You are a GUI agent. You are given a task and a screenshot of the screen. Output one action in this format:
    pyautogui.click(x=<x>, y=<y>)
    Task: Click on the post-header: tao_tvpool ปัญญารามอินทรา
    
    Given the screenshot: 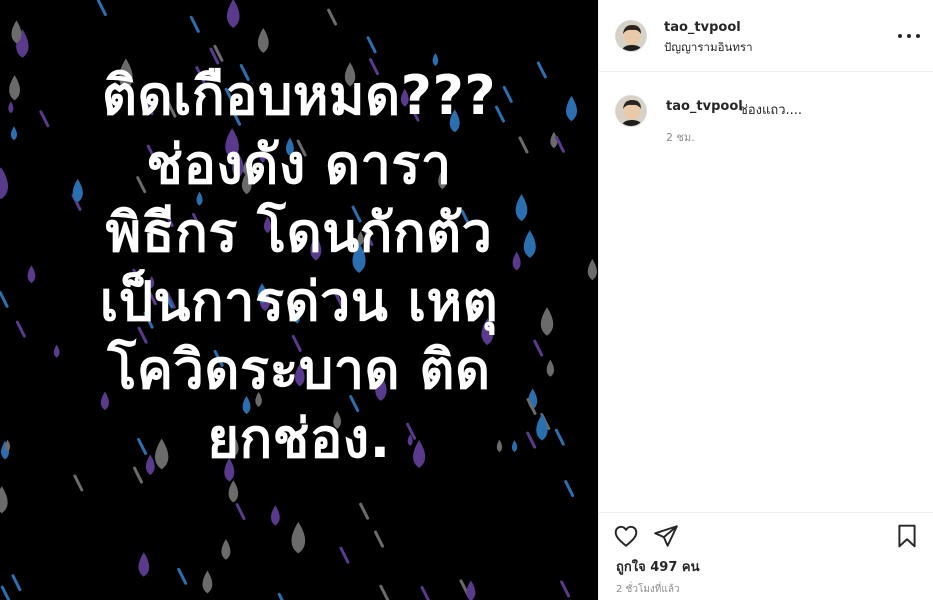 What is the action you would take?
    pyautogui.click(x=766, y=36)
    